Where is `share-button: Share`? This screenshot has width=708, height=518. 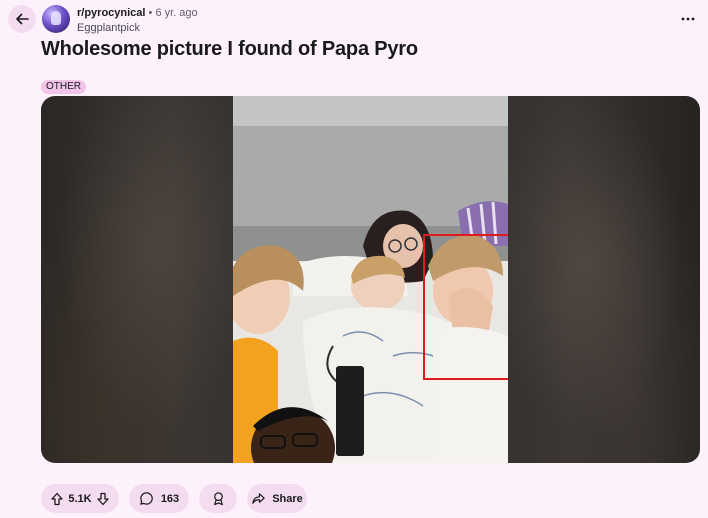 share-button: Share is located at coordinates (277, 498).